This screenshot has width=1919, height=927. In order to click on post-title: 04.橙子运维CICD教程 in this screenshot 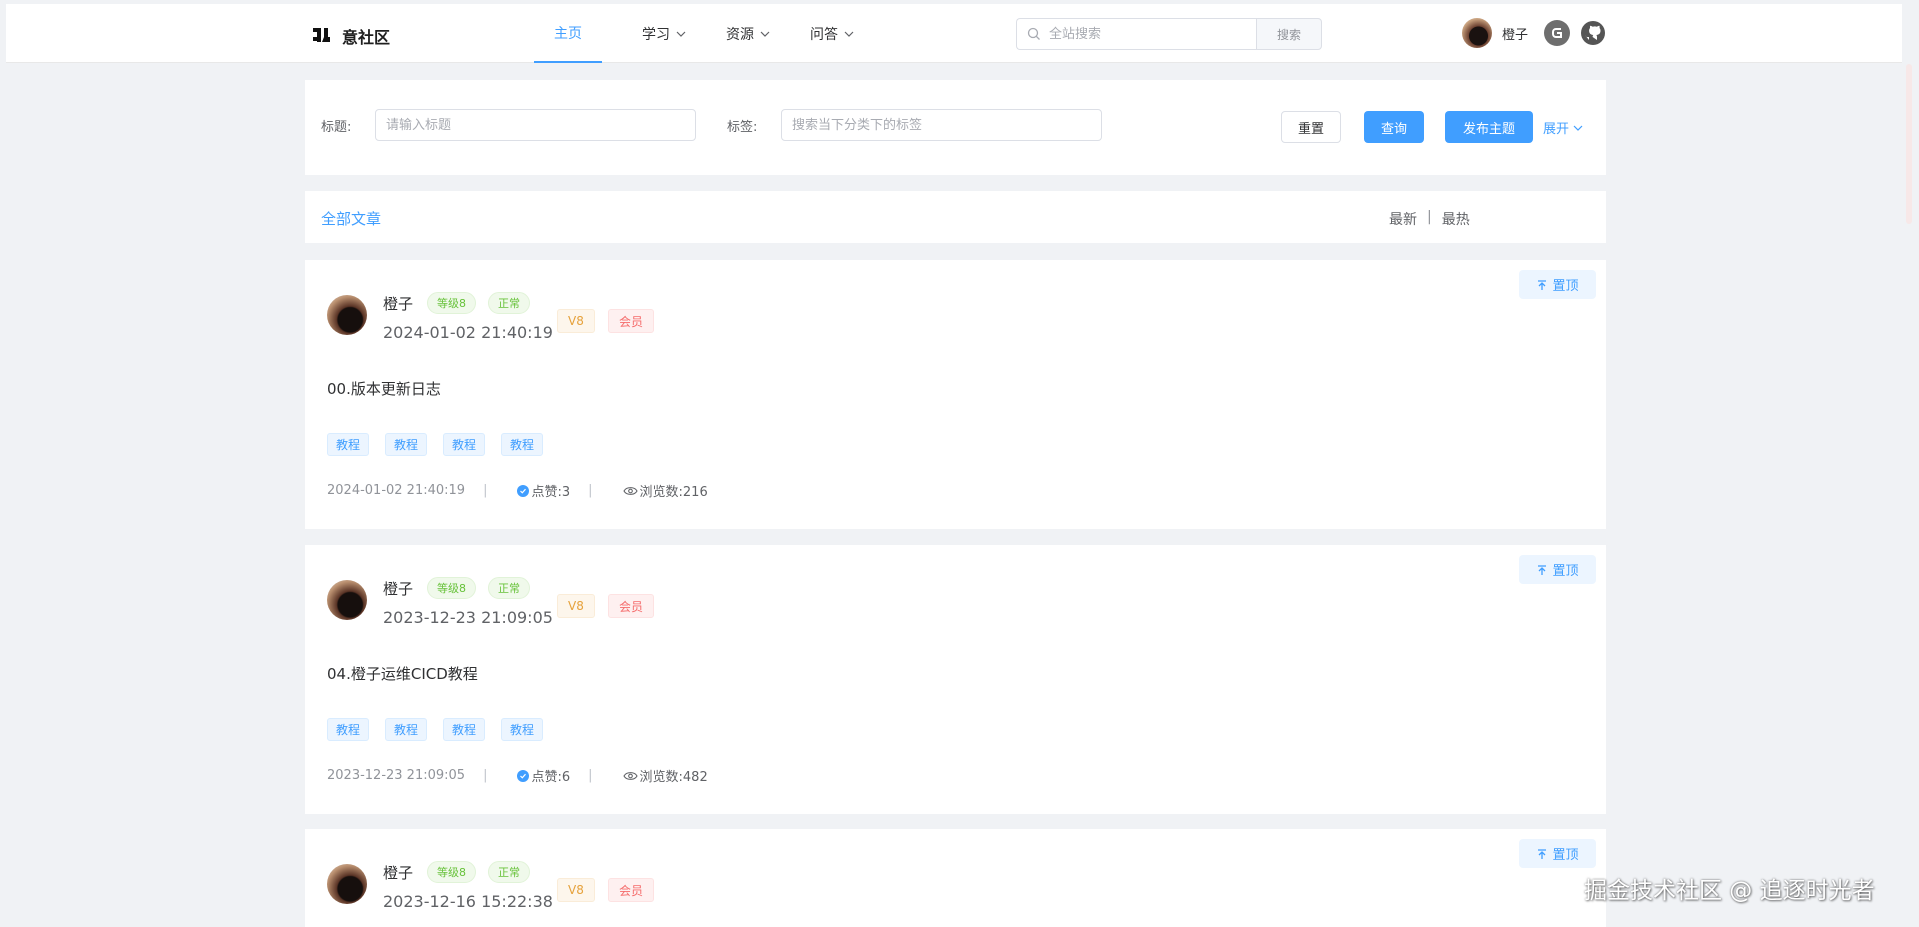, I will do `click(402, 673)`.